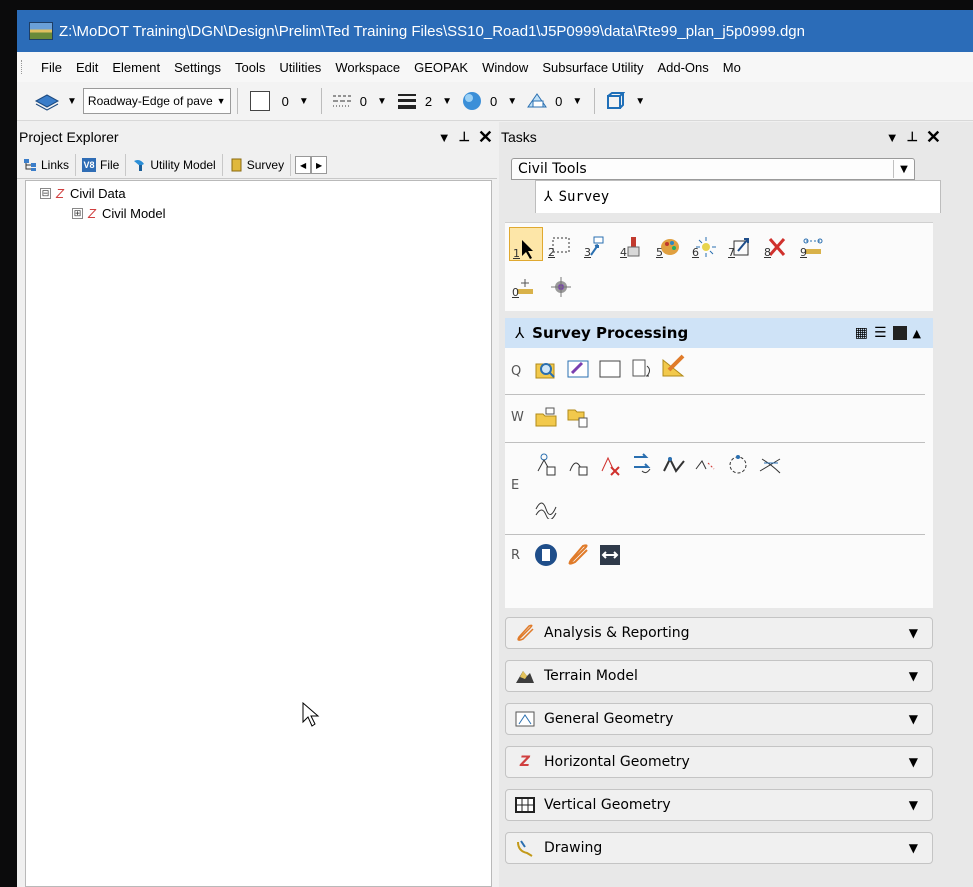  What do you see at coordinates (512, 101) in the screenshot?
I see `transparency-dropdown-icon: ▼` at bounding box center [512, 101].